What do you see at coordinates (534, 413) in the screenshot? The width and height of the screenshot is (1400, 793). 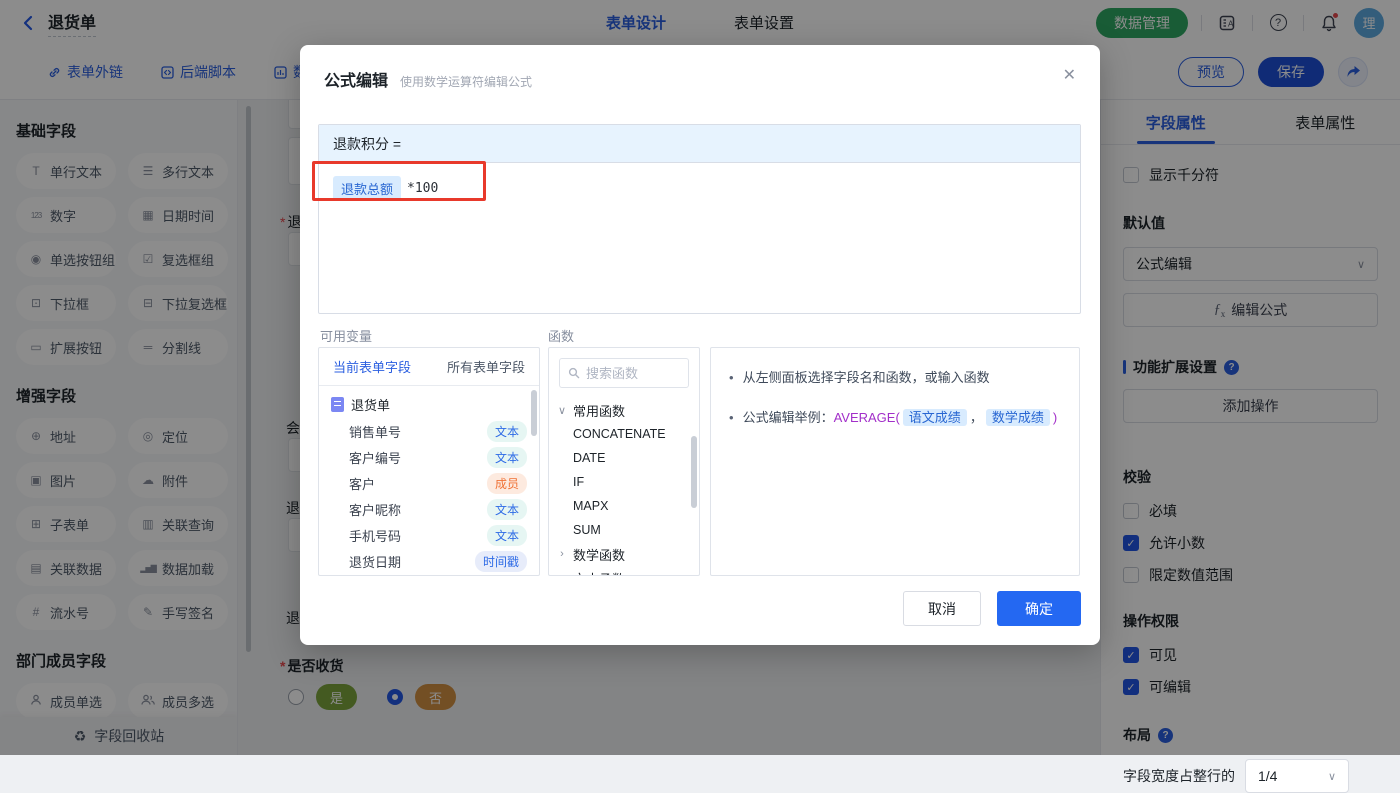 I see `variables-scrollbar` at bounding box center [534, 413].